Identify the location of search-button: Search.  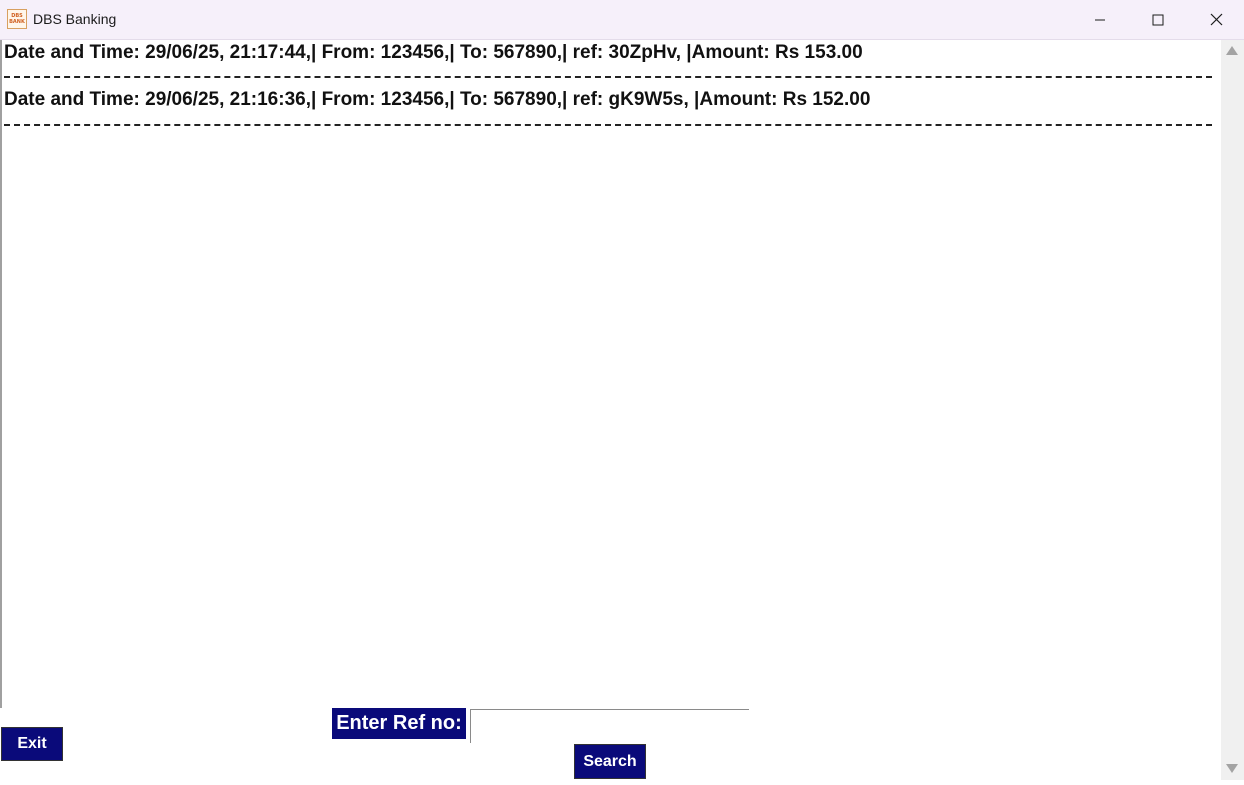
(610, 761).